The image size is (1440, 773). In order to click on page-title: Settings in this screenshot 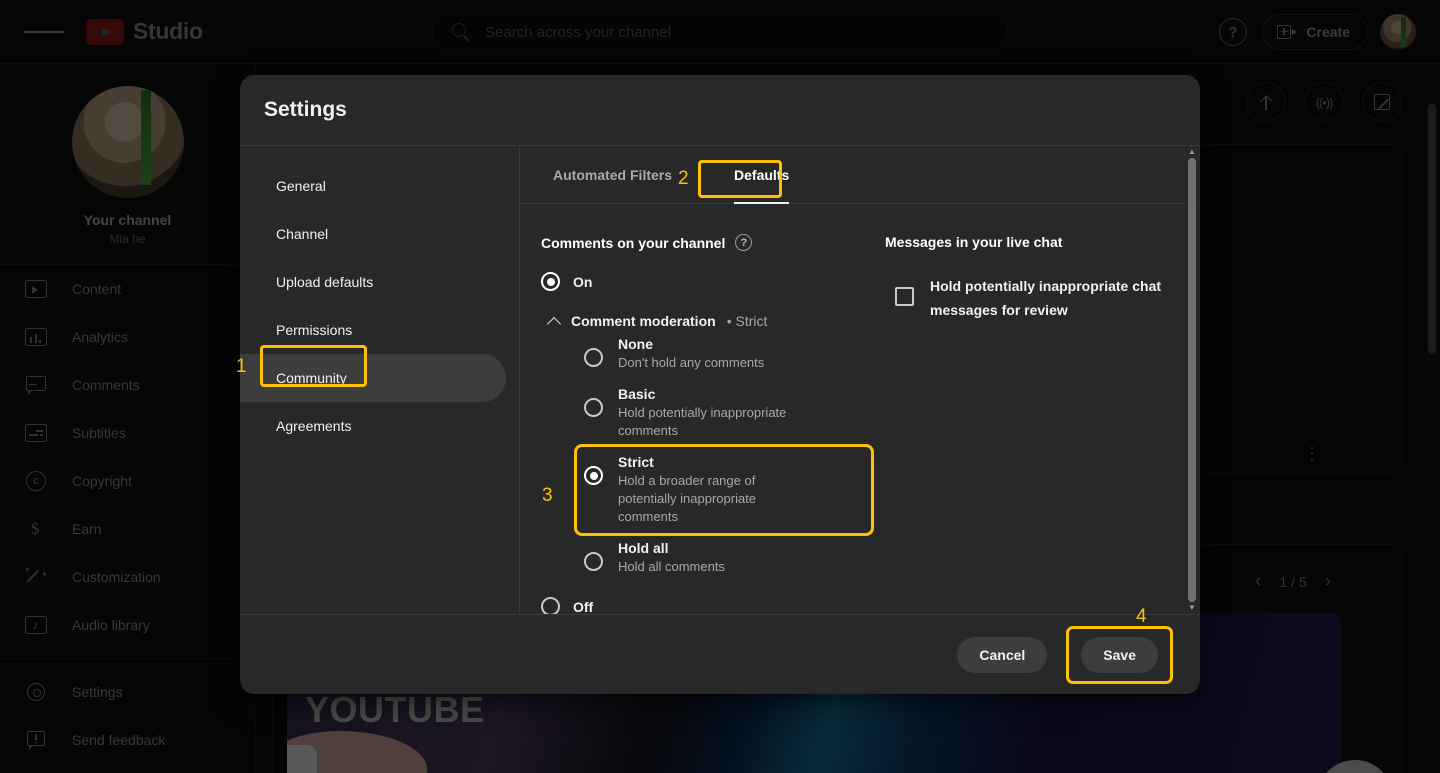, I will do `click(305, 109)`.